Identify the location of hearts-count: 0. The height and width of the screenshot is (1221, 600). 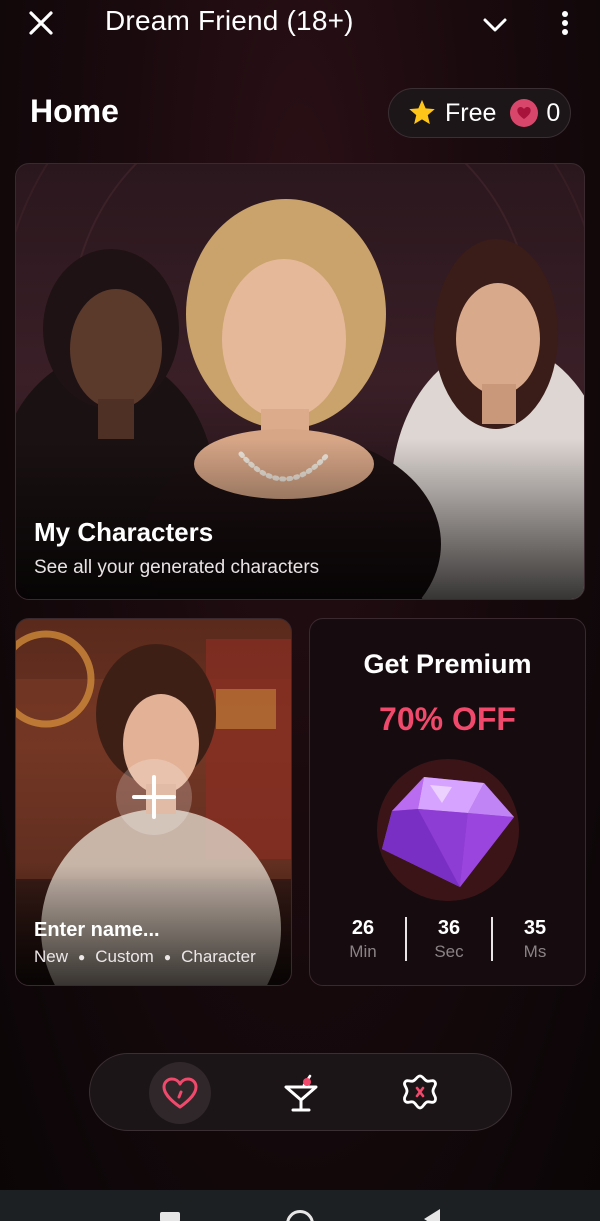
(553, 112).